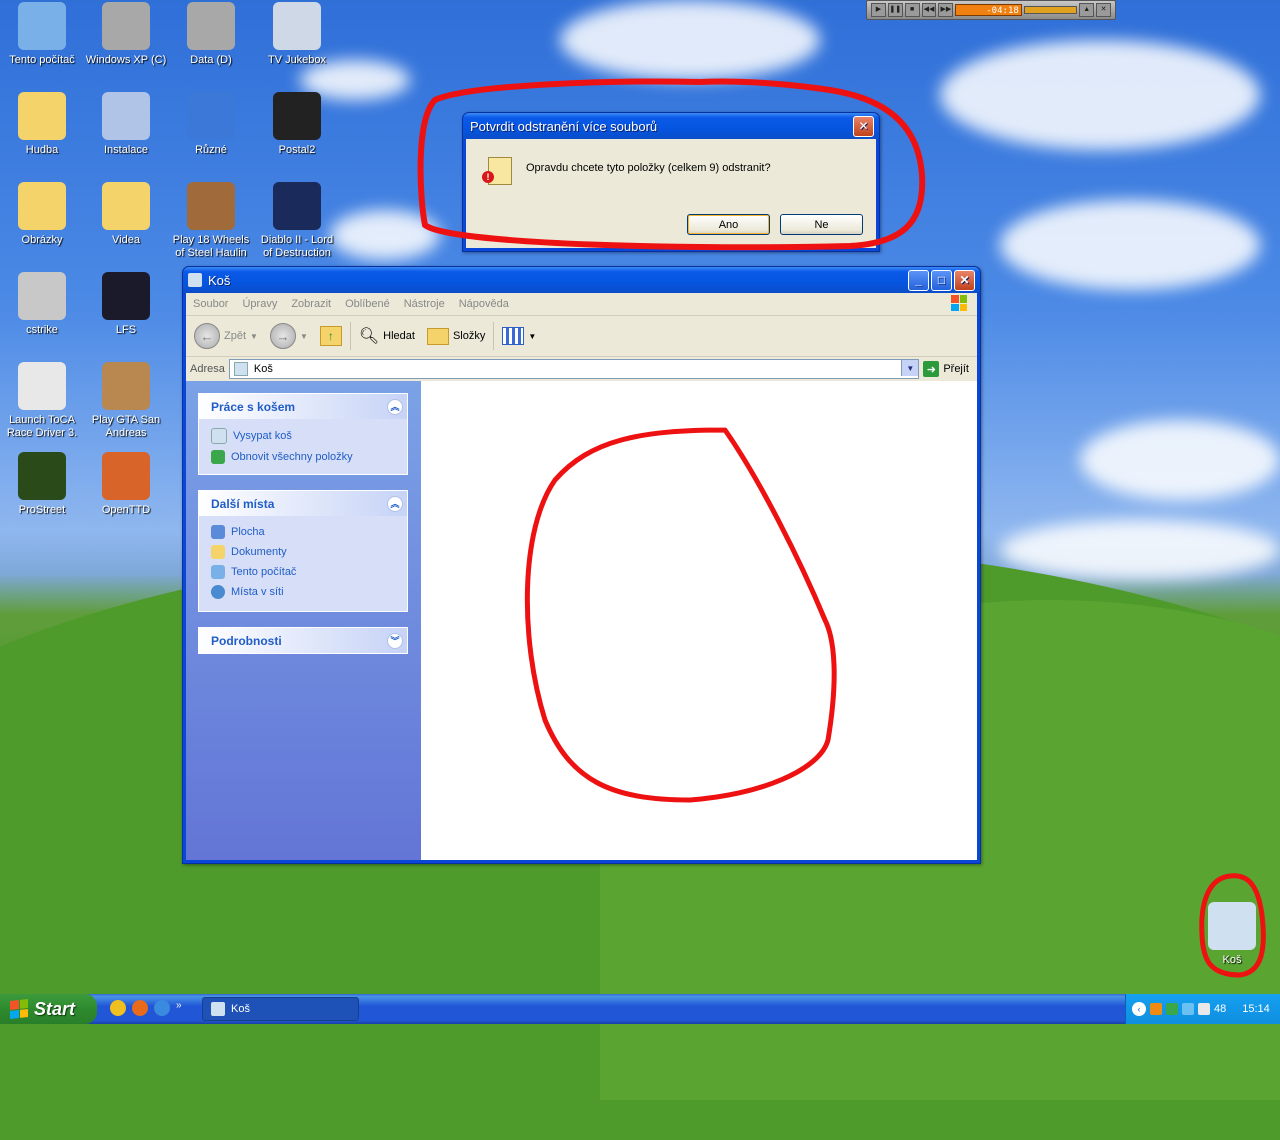  What do you see at coordinates (387, 336) in the screenshot?
I see `search-button: 🔍︎ Hledat` at bounding box center [387, 336].